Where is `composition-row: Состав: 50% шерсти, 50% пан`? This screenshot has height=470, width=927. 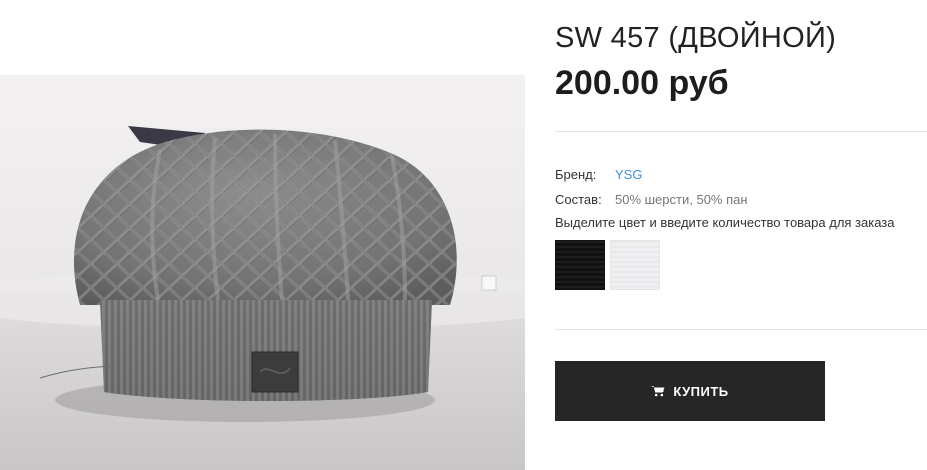
composition-row: Состав: 50% шерсти, 50% пан is located at coordinates (651, 199).